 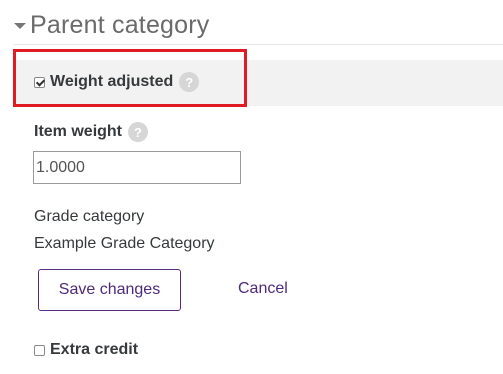 I want to click on extra-credit-checkbox, so click(x=39, y=350).